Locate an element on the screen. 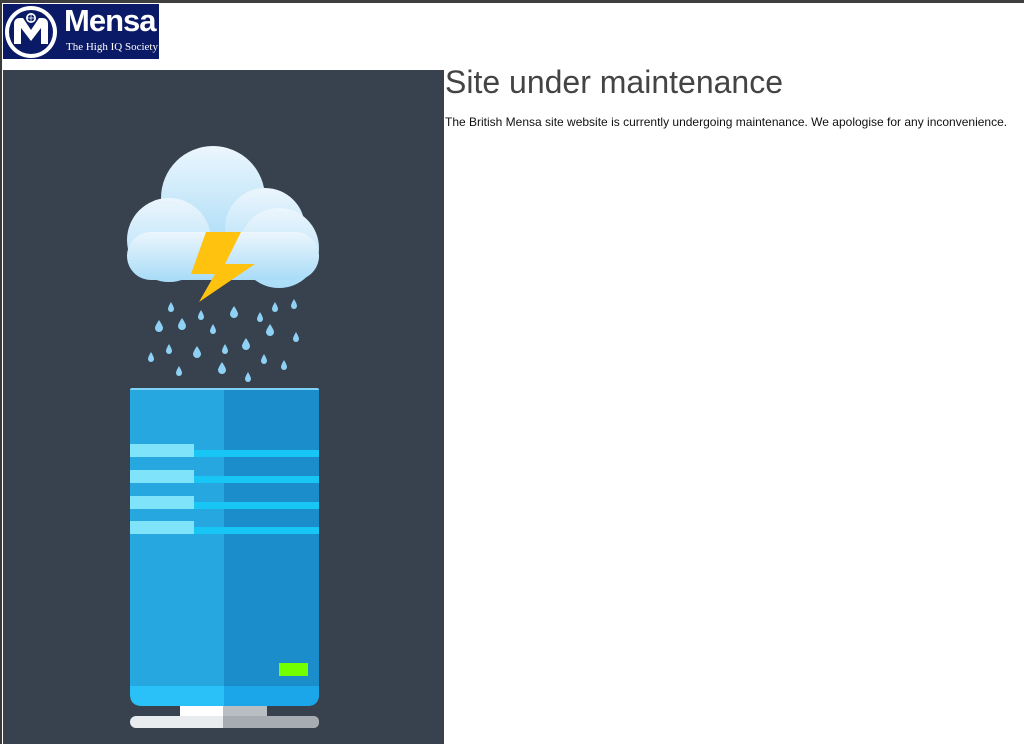 This screenshot has height=744, width=1024. logo-tagline: The High IQ Society is located at coordinates (112, 47).